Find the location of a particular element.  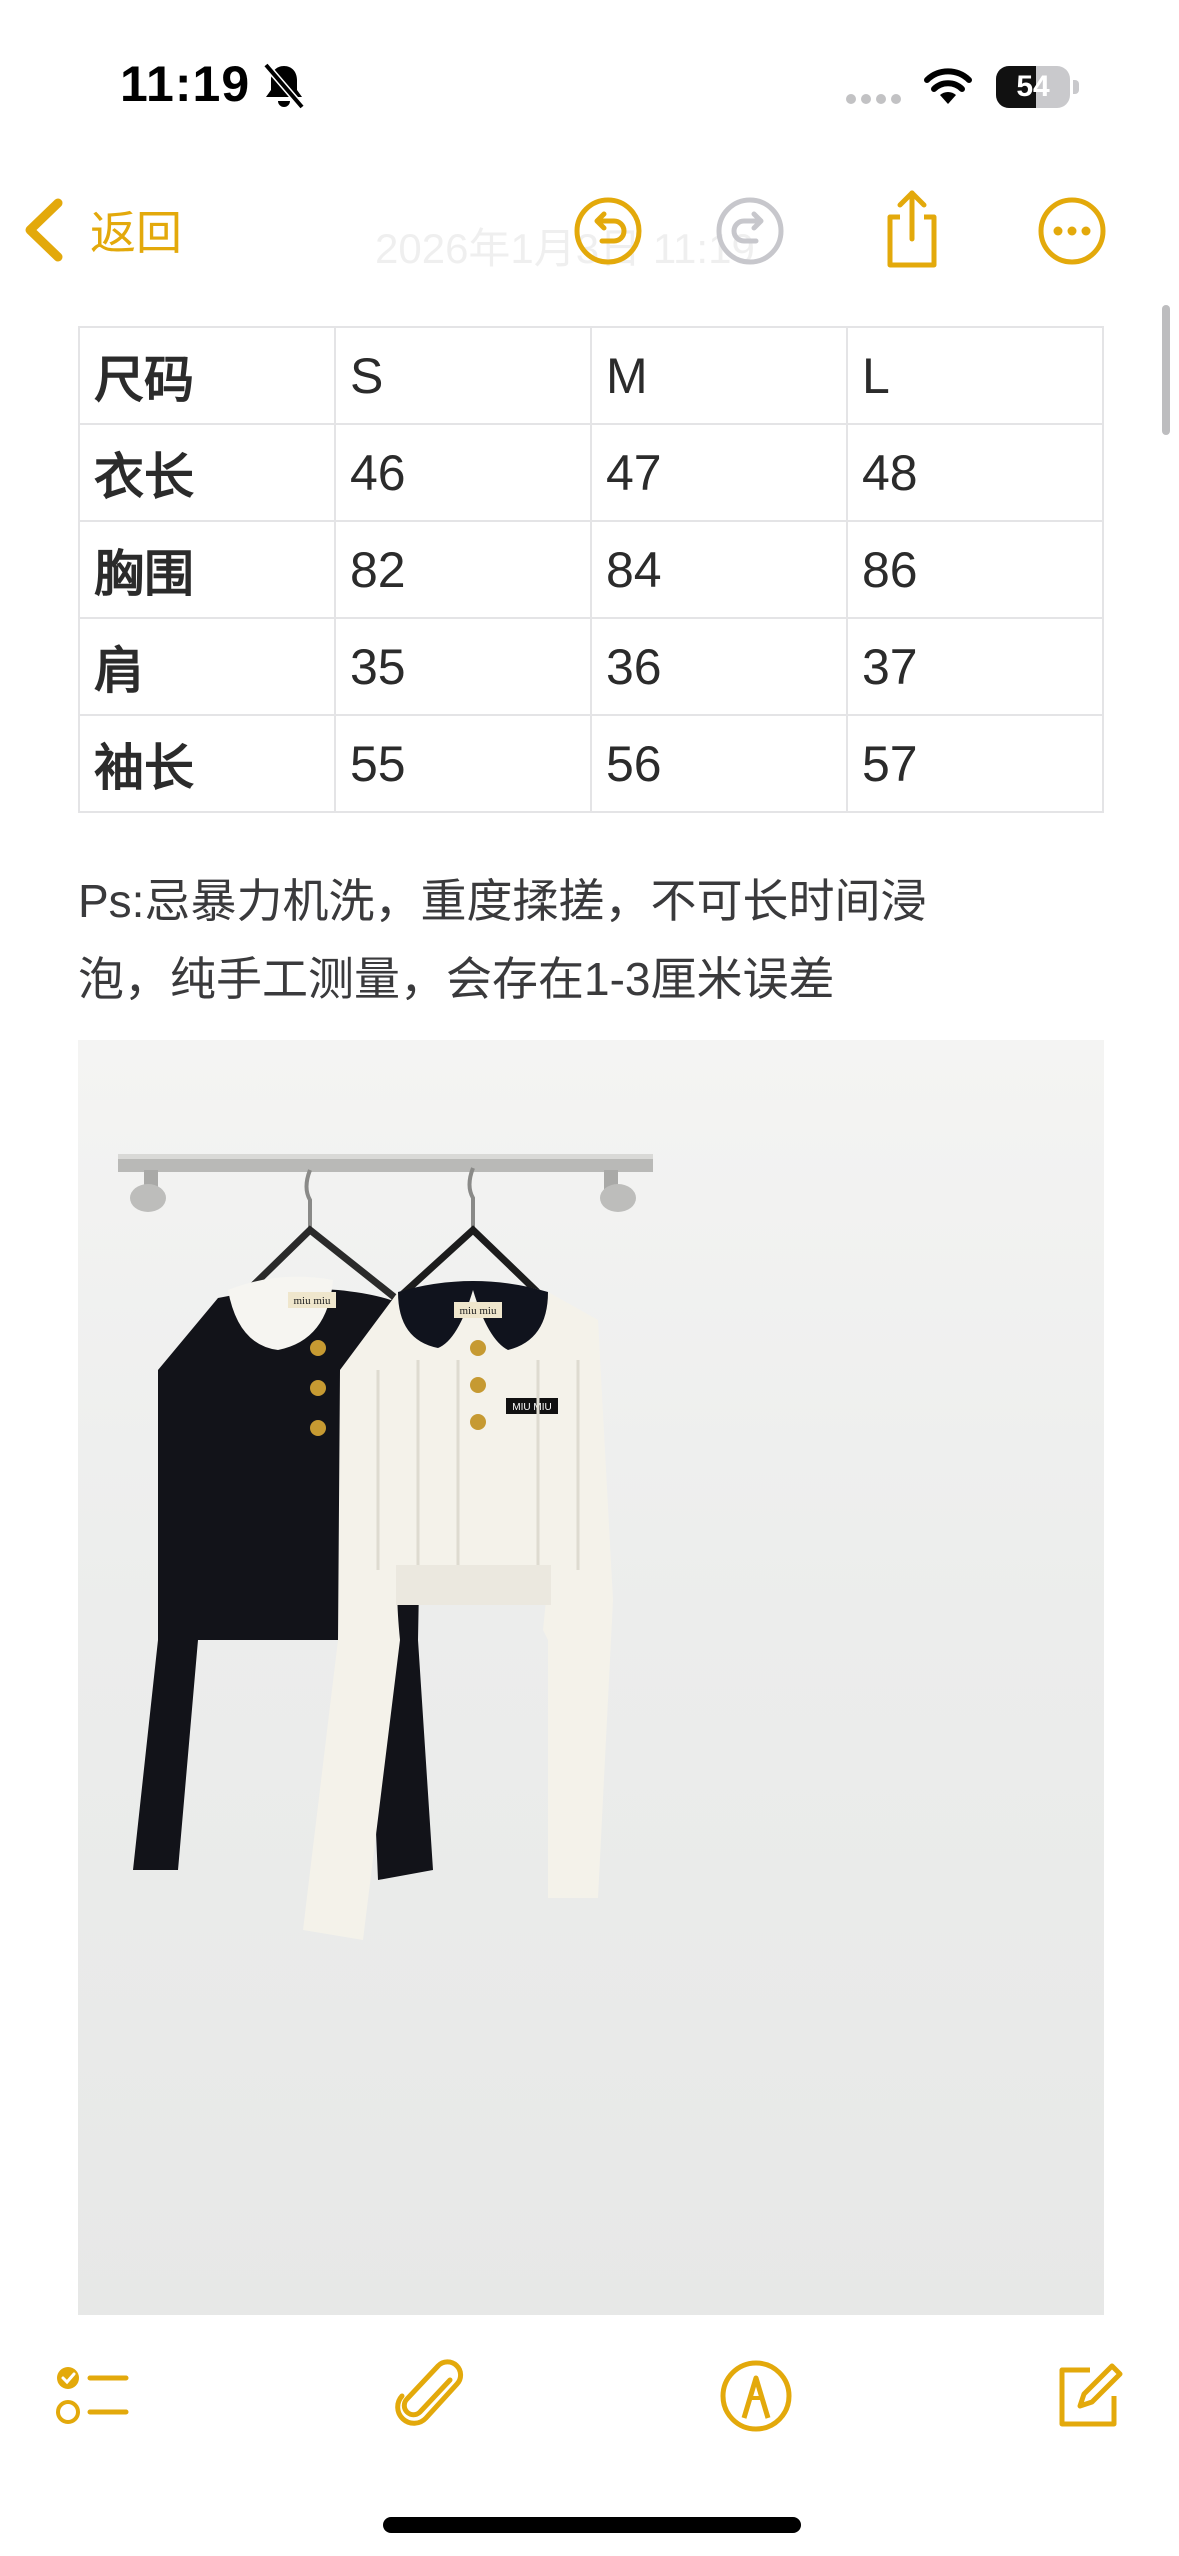

scroll-indicator is located at coordinates (1166, 370).